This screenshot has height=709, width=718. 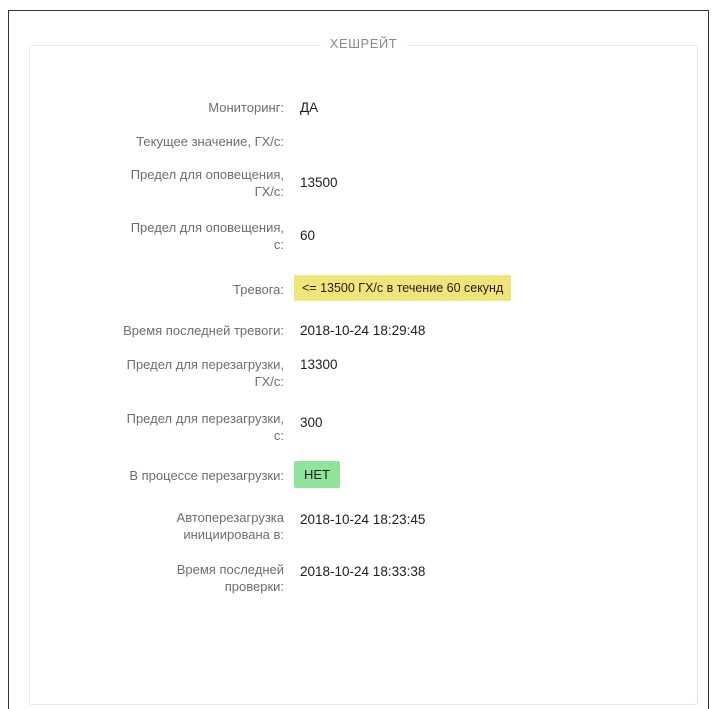 I want to click on alert-limit-s-label-line1: Предел для оповещения,, so click(x=207, y=227).